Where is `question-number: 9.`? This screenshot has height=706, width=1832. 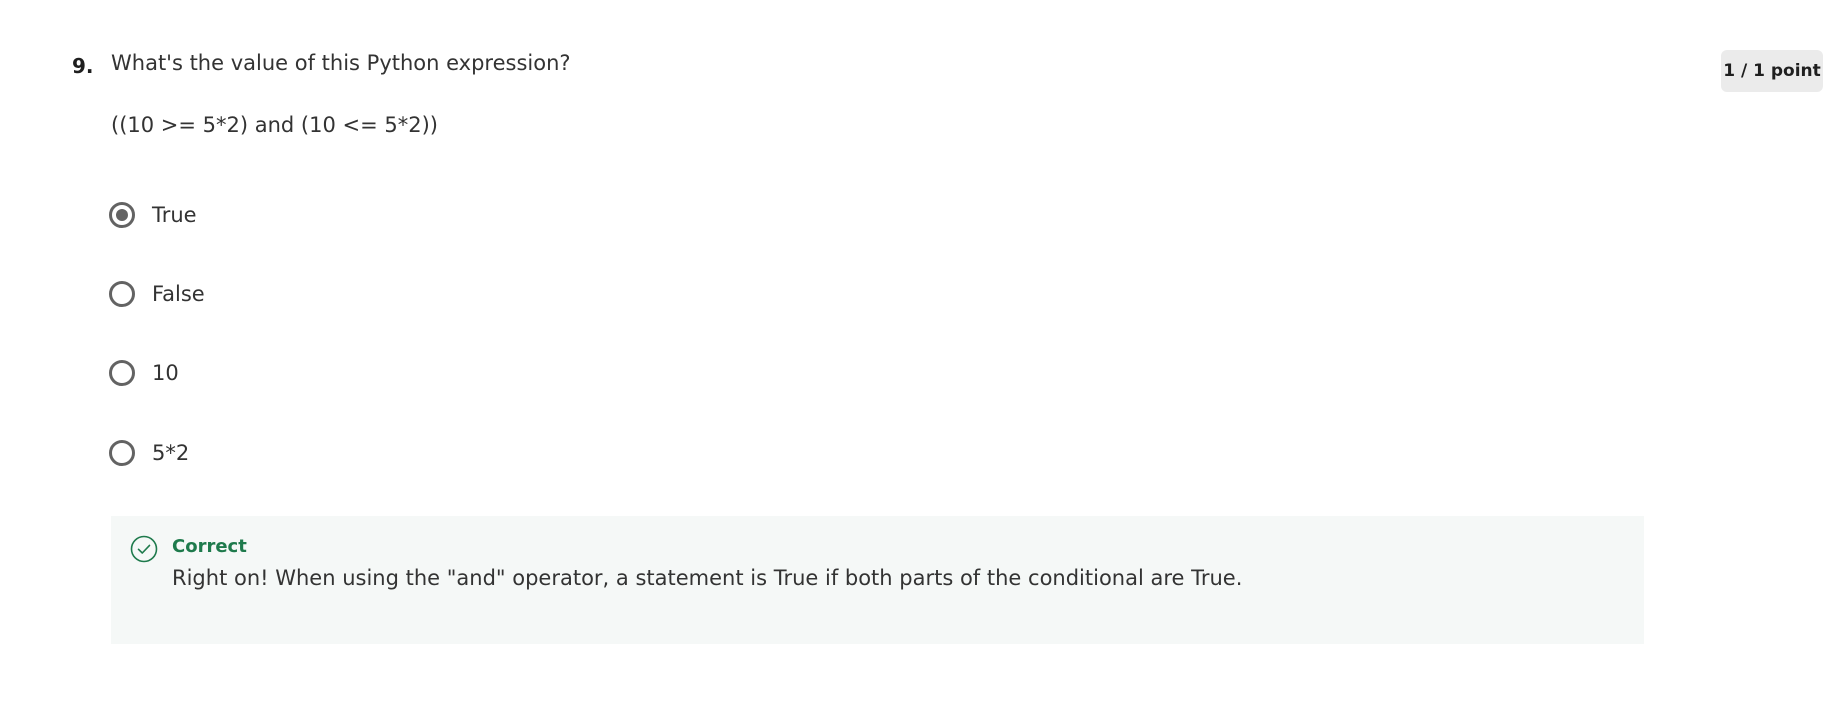 question-number: 9. is located at coordinates (83, 66).